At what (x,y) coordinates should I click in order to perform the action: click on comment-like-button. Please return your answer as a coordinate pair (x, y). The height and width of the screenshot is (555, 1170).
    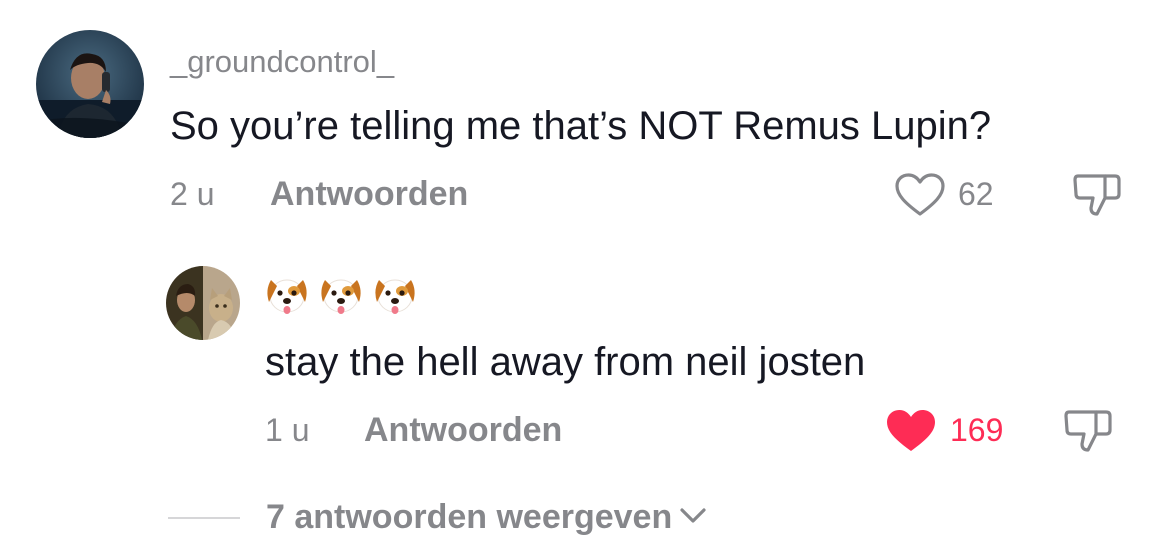
    Looking at the image, I should click on (920, 195).